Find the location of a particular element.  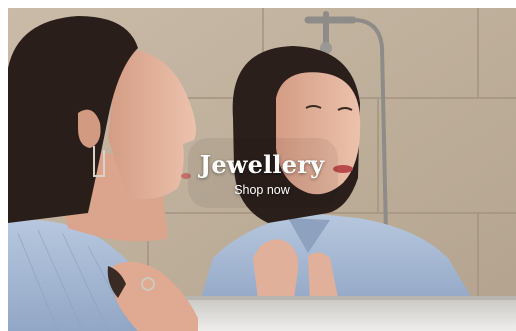

banner-caption: Jewellery Shop now is located at coordinates (262, 174).